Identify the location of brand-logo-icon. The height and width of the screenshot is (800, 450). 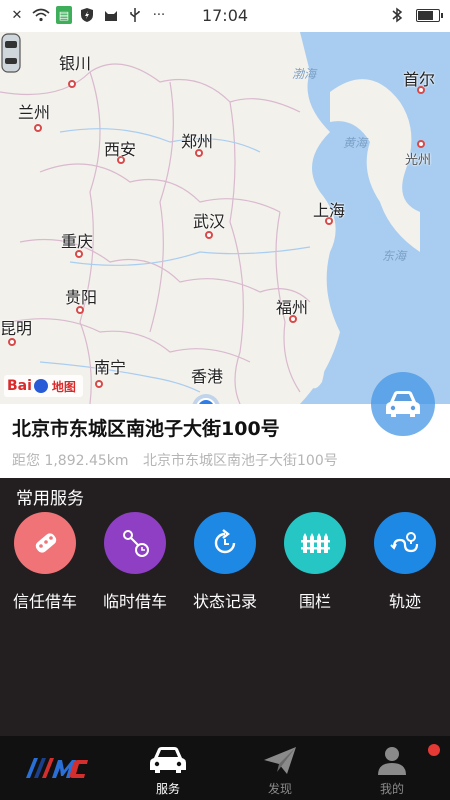
(57, 768).